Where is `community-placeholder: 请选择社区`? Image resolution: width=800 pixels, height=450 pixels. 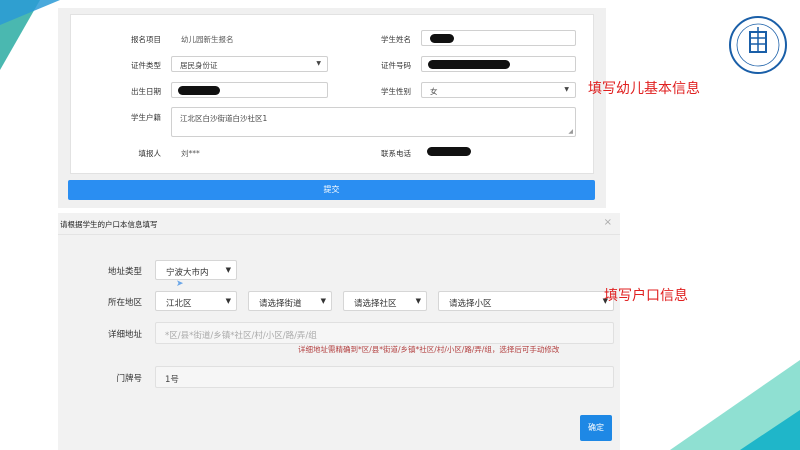
community-placeholder: 请选择社区 is located at coordinates (375, 304).